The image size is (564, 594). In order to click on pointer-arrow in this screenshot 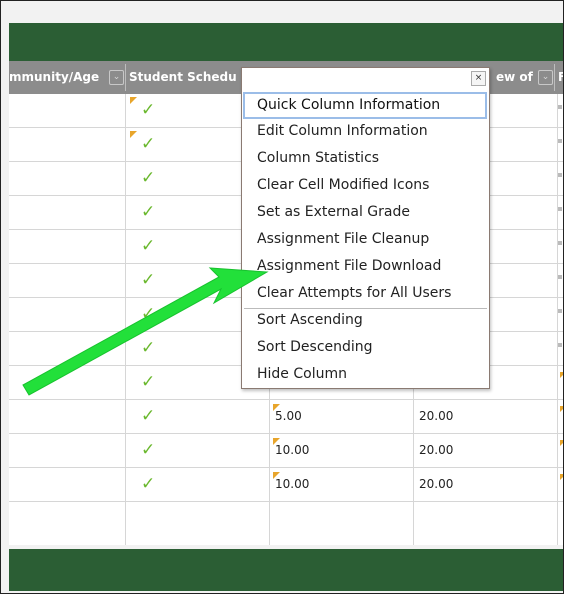, I will do `click(145, 331)`.